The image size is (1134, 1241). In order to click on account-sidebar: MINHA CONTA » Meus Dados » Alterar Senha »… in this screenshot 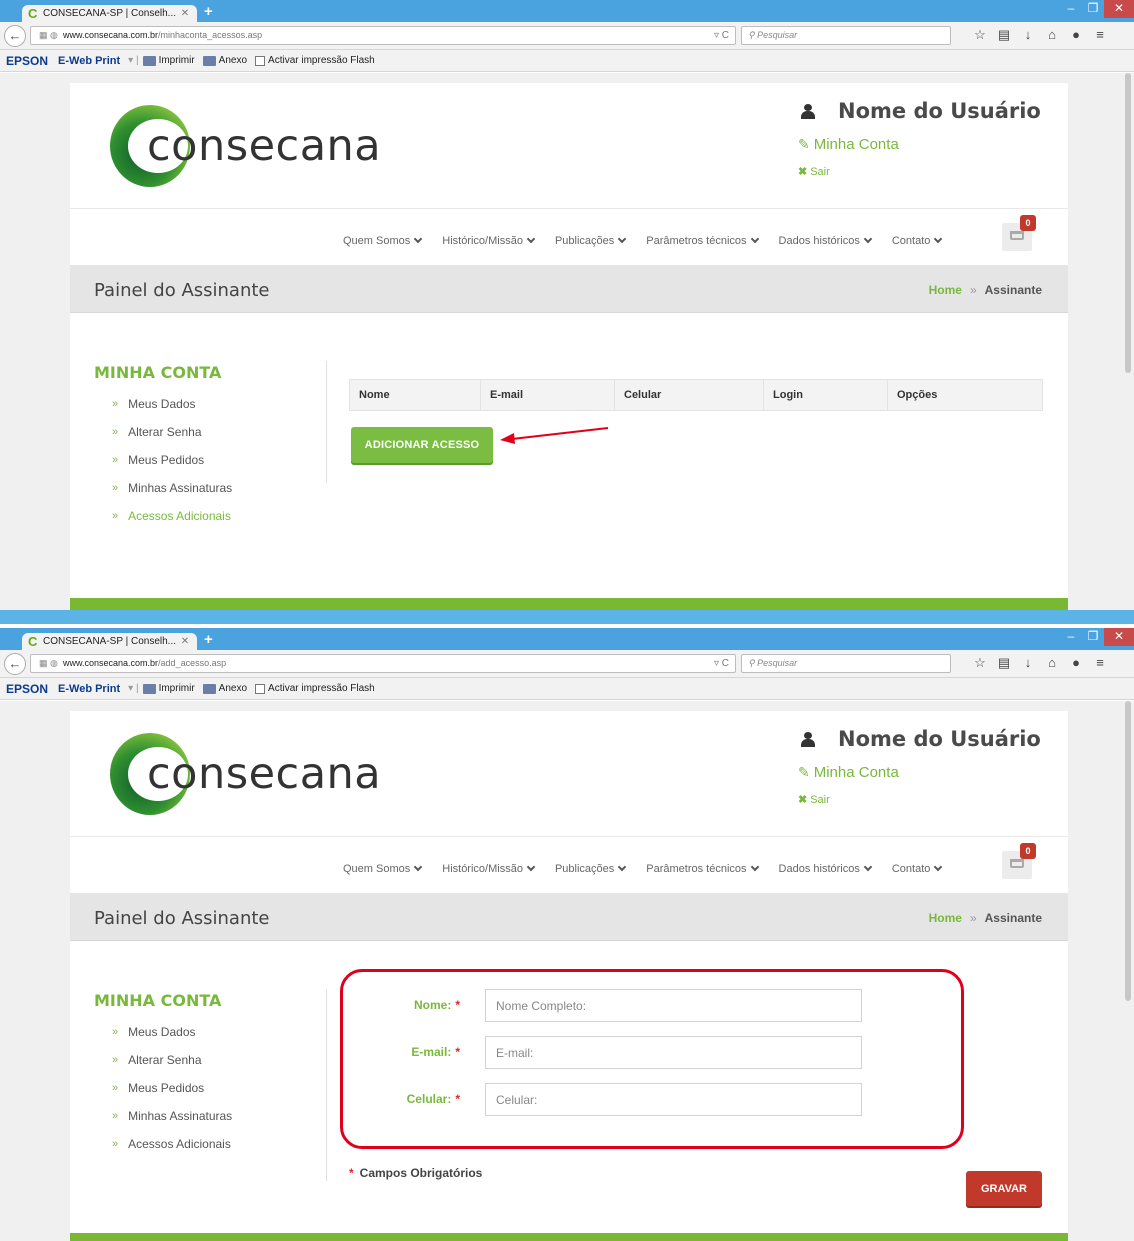, I will do `click(210, 1074)`.